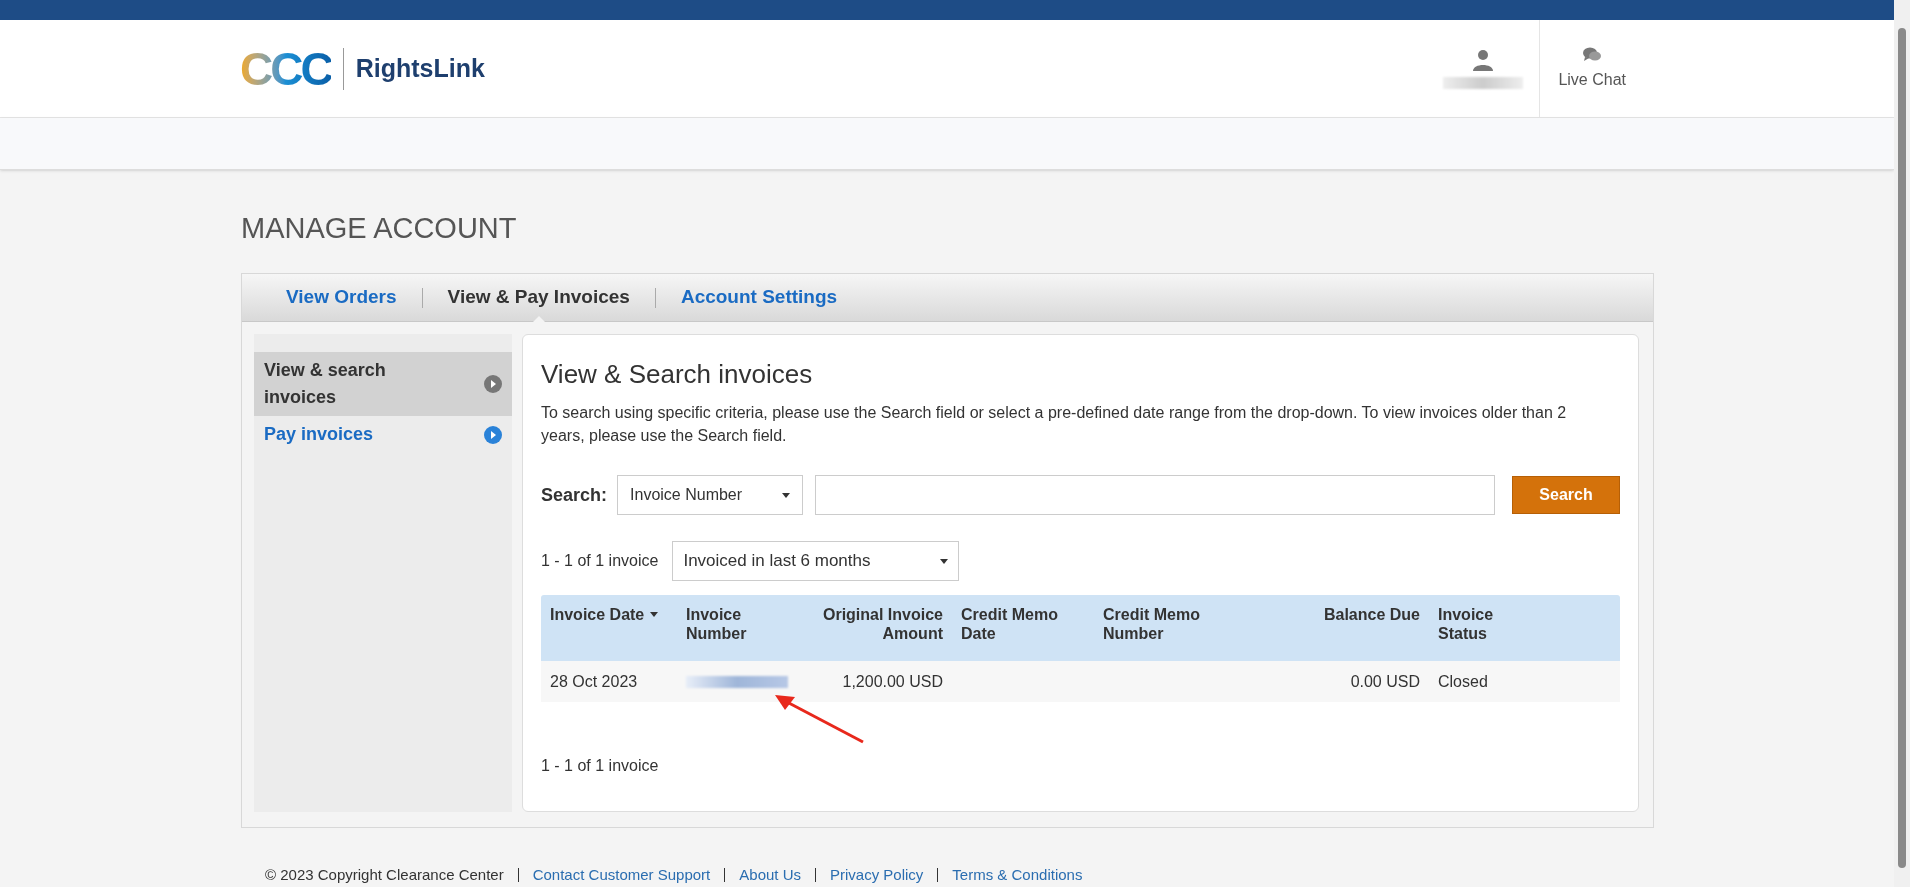  I want to click on tab: View & Pay Invoices, so click(538, 297).